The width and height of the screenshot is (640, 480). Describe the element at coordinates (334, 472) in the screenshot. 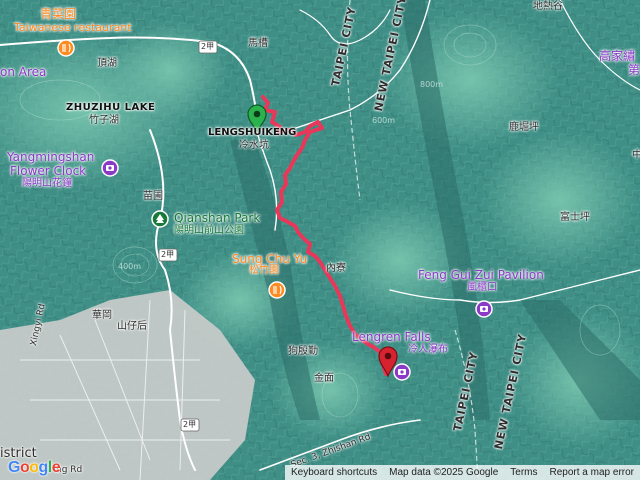

I see `keyboard-shortcuts-link: Keyboard shortcuts` at that location.